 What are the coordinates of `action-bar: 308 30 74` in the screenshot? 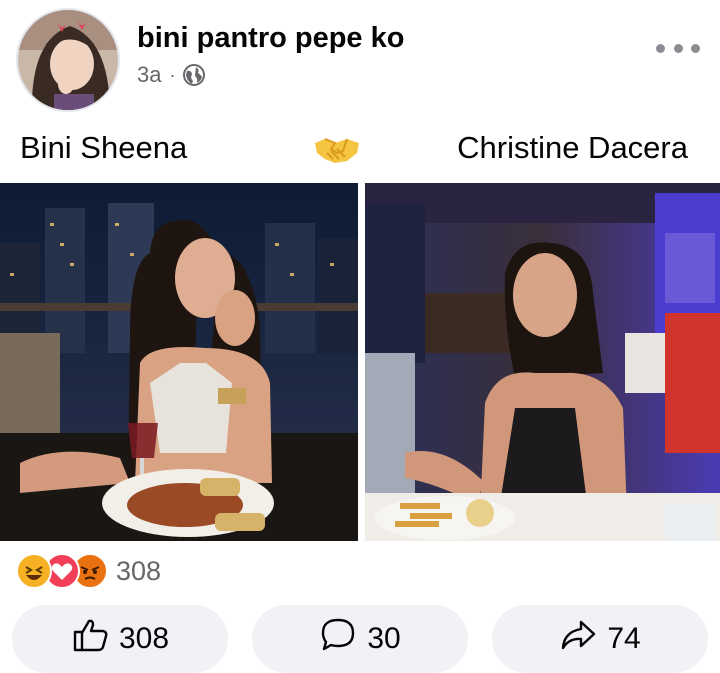 It's located at (360, 639).